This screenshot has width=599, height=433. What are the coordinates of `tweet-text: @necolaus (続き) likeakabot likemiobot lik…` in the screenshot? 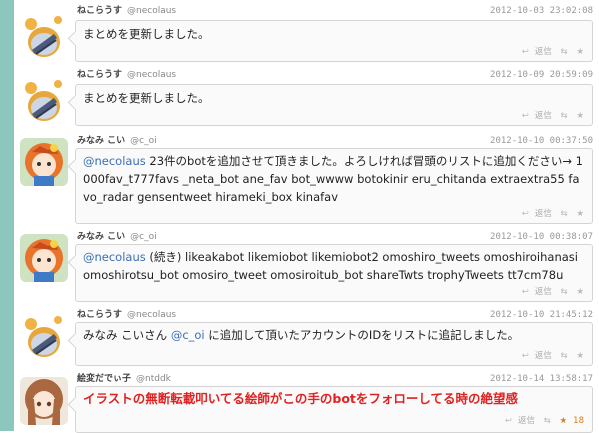 It's located at (333, 266).